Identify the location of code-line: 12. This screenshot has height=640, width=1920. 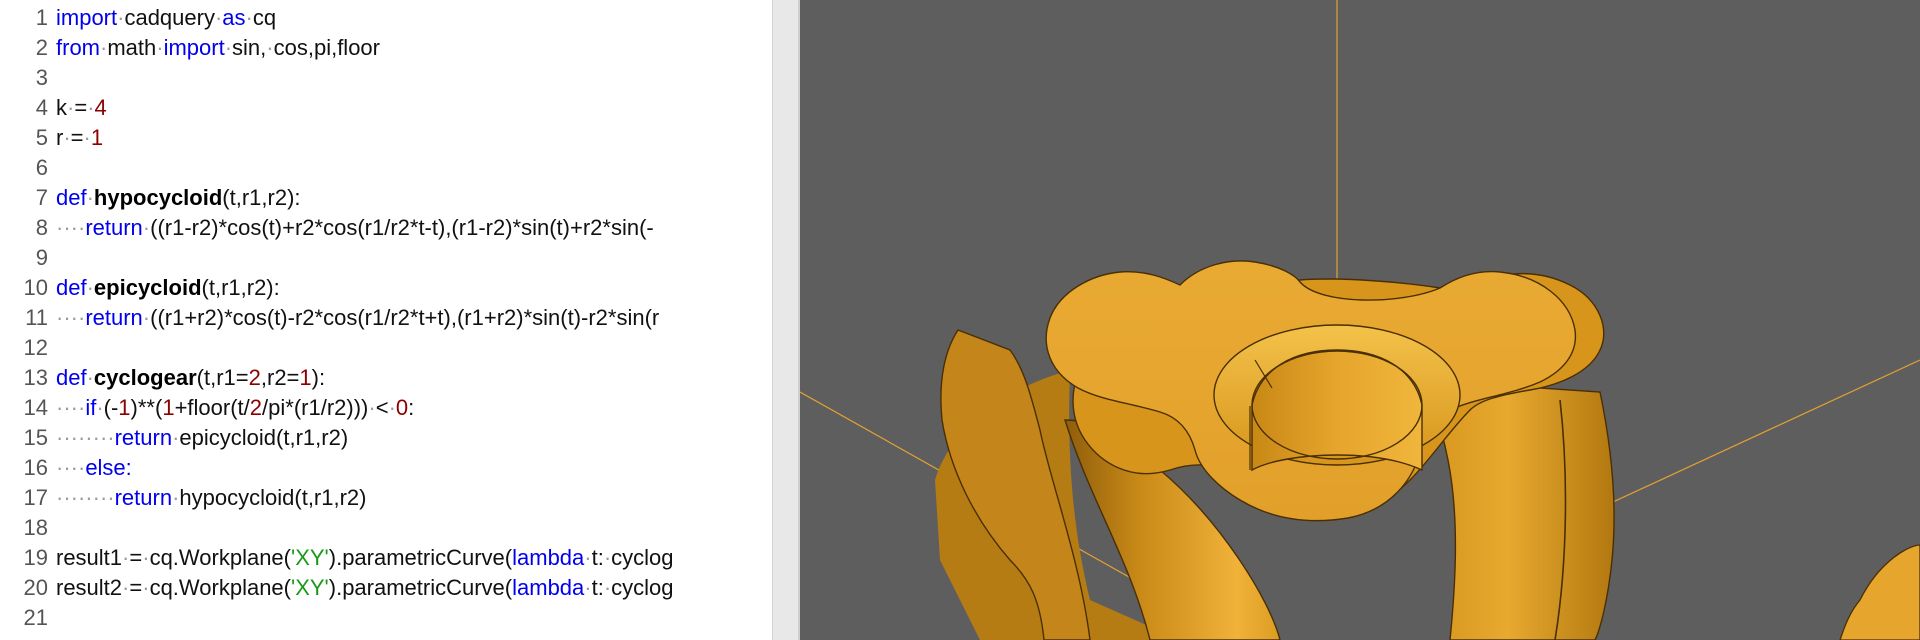
(386, 348).